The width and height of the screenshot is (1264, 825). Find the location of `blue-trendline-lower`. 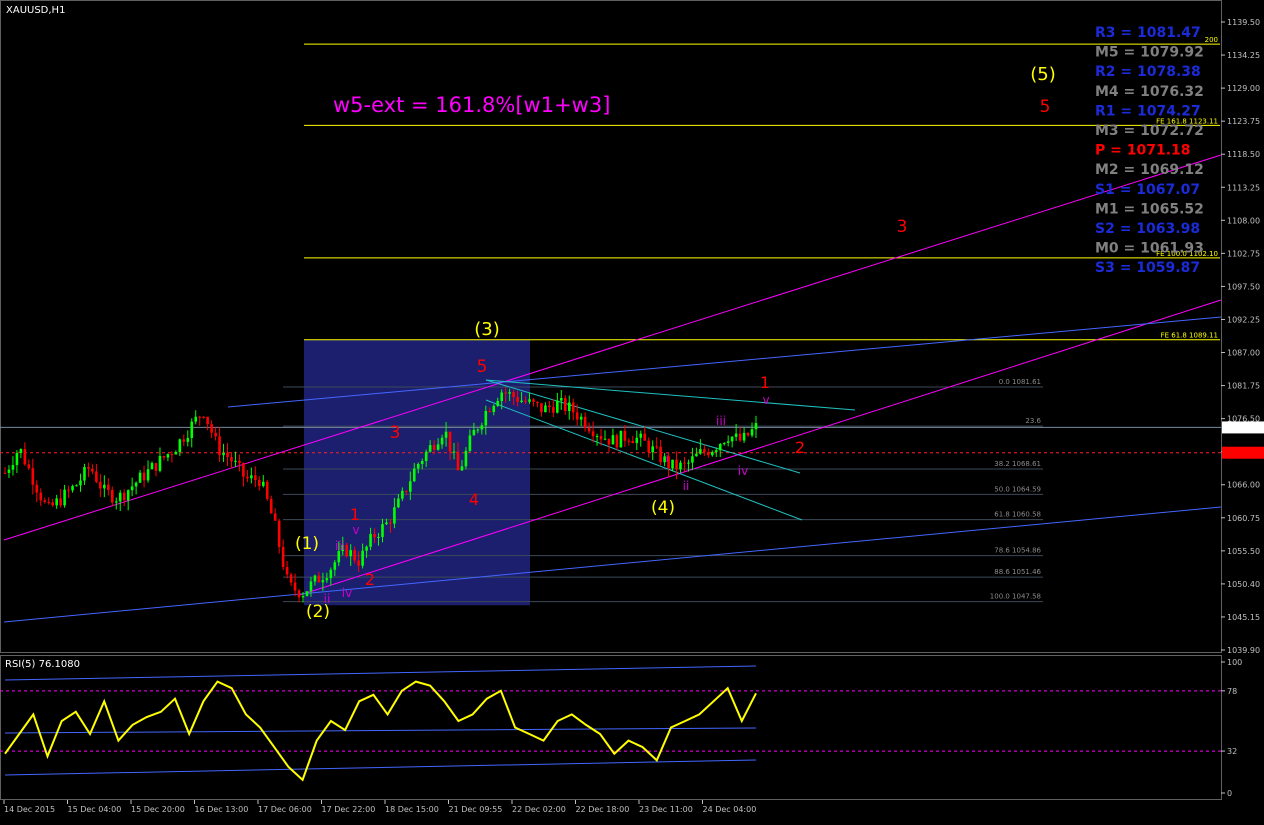

blue-trendline-lower is located at coordinates (612, 564).